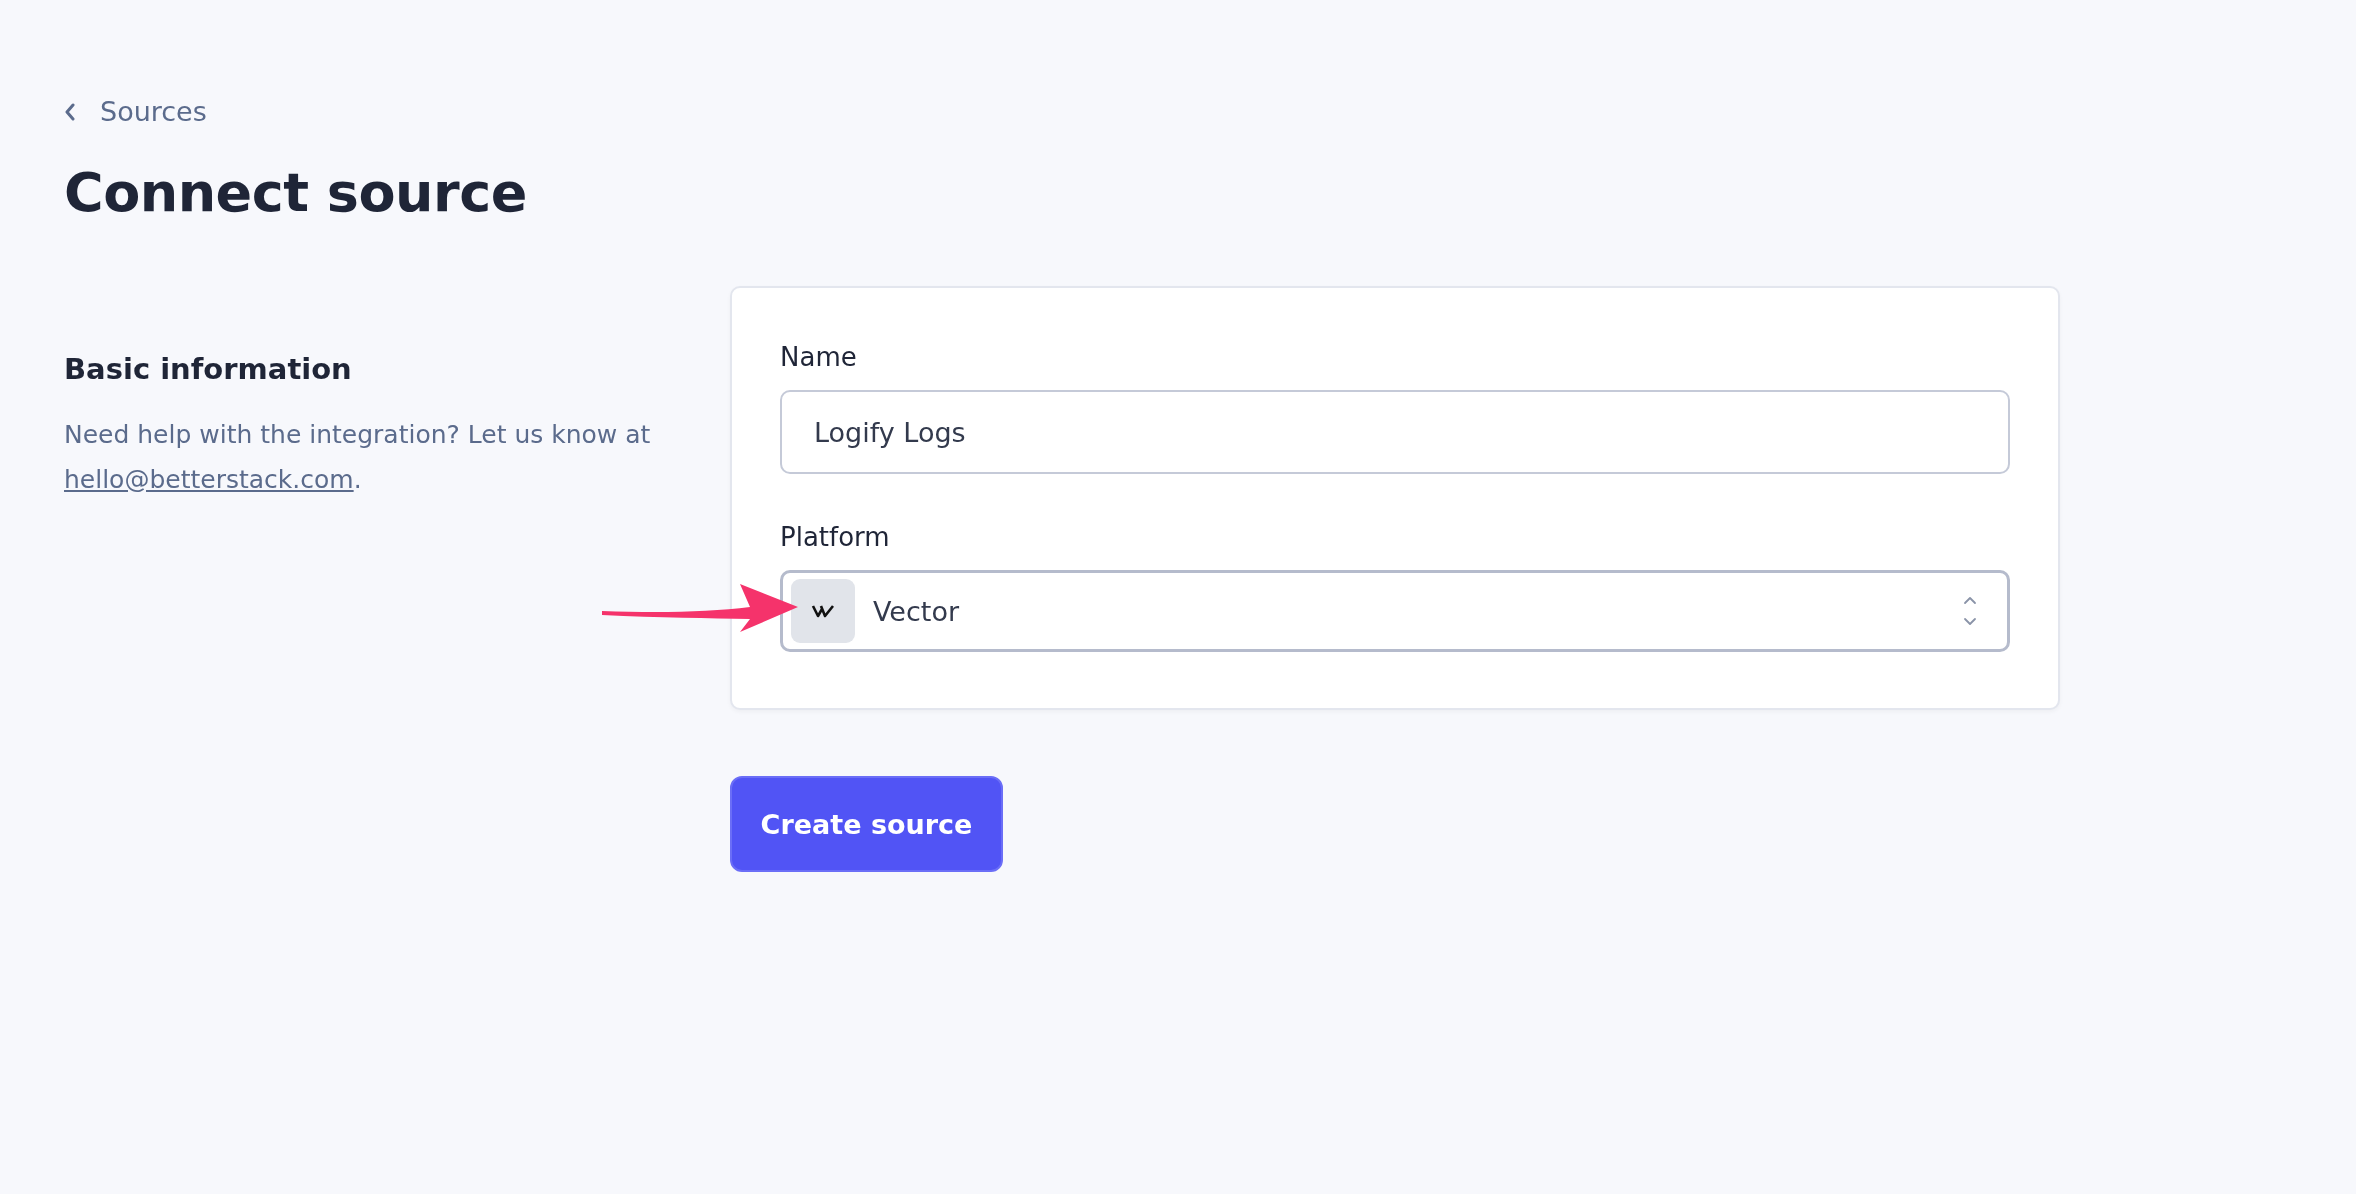  I want to click on up-down-chevron-icon, so click(1970, 611).